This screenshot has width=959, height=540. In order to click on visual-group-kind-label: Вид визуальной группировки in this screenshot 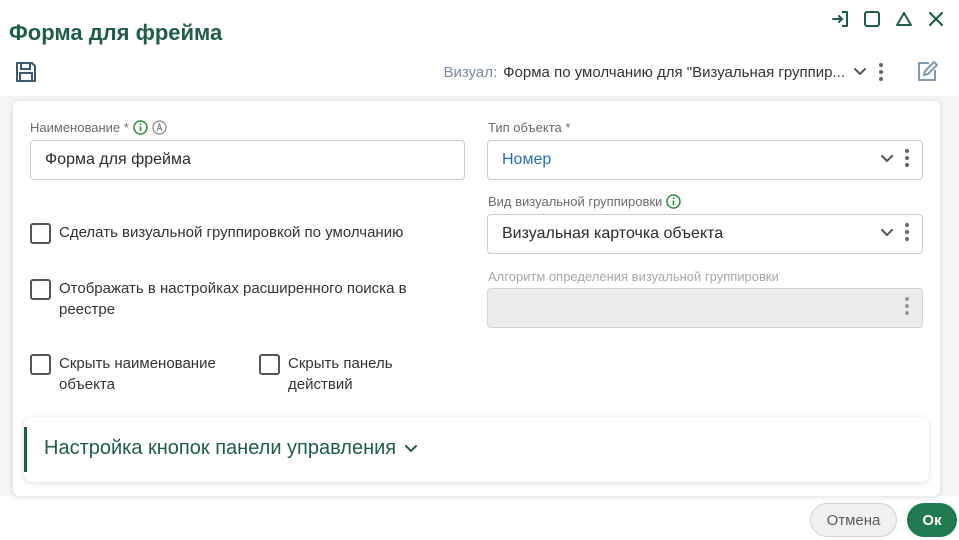, I will do `click(585, 201)`.